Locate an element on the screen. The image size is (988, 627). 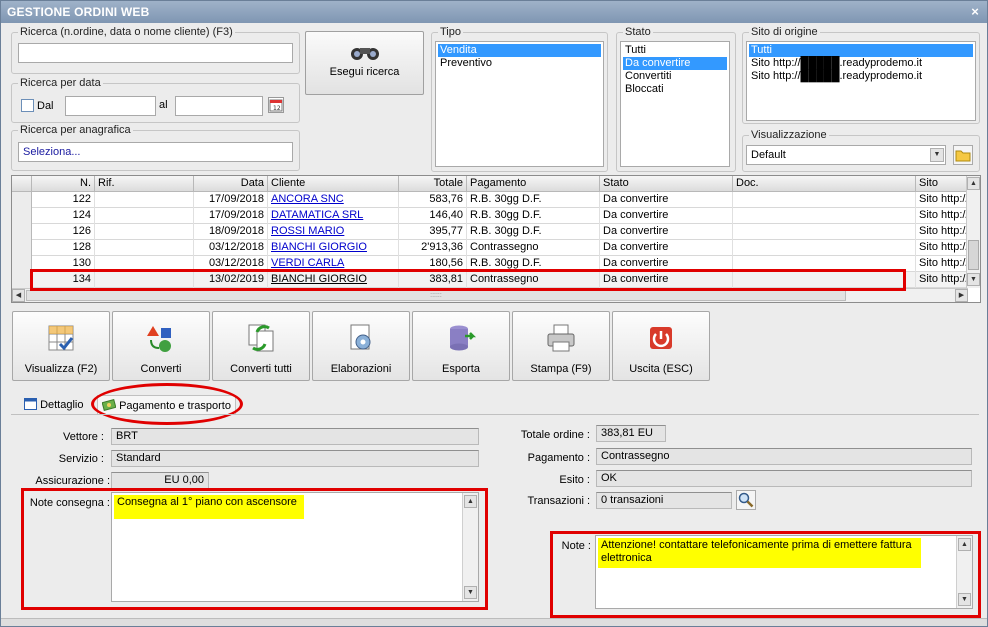
col-header-doc: Doc. is located at coordinates (824, 184).